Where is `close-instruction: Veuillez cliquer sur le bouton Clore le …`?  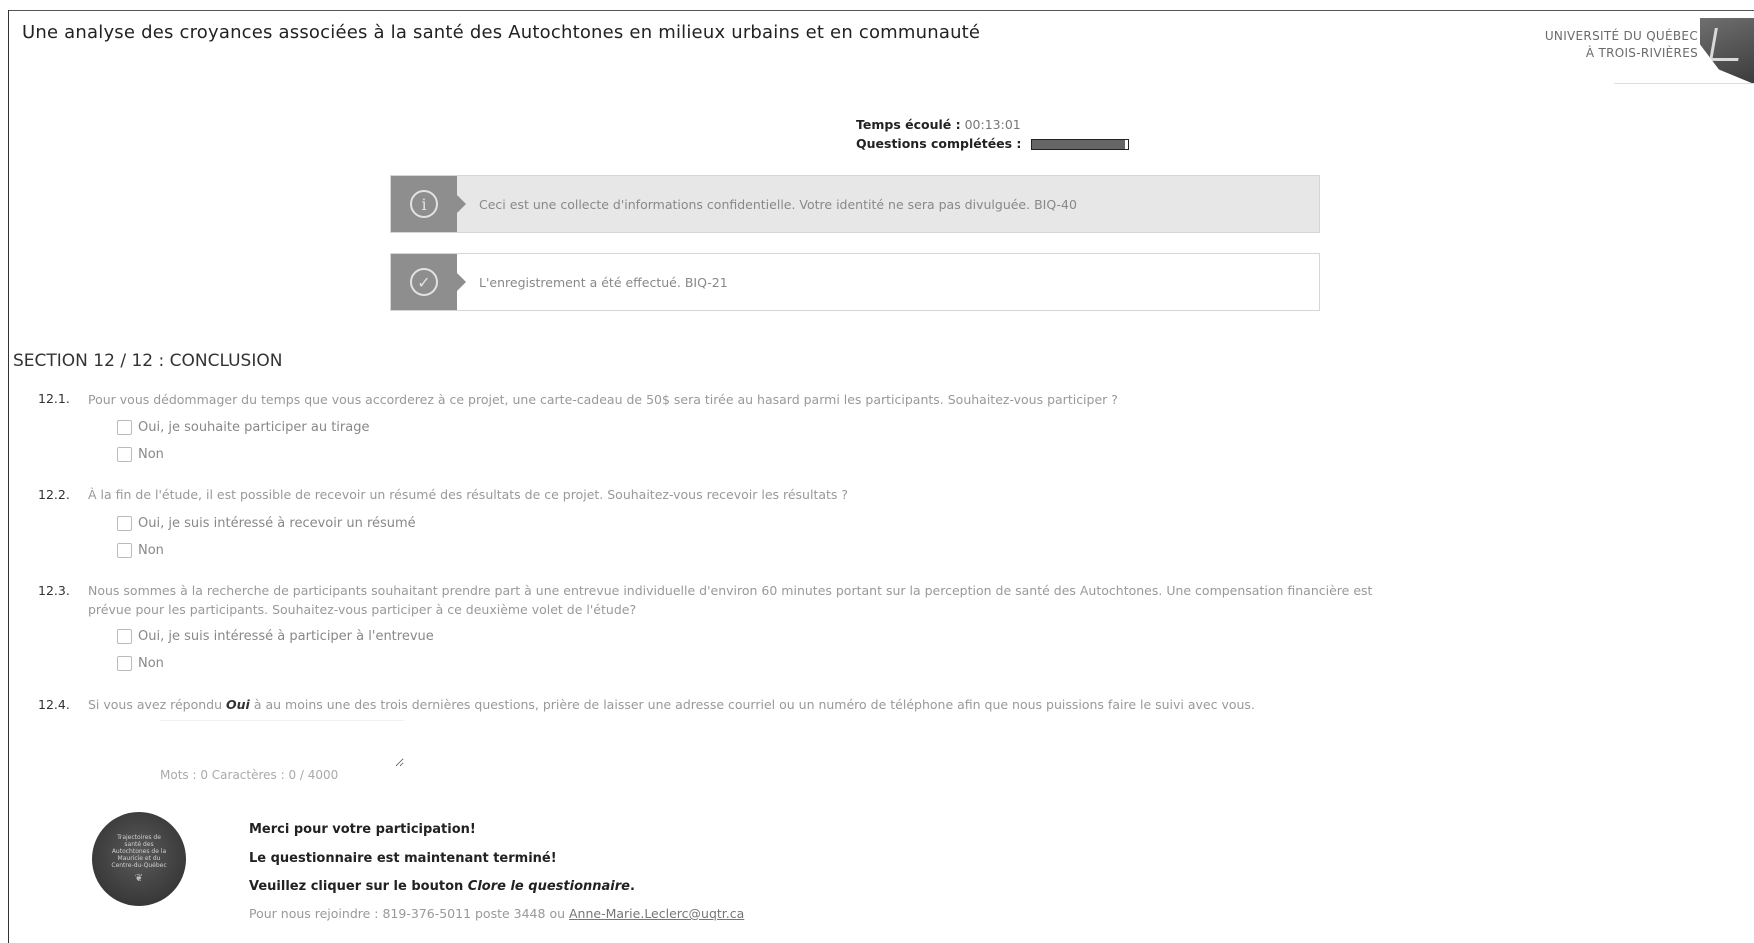
close-instruction: Veuillez cliquer sur le bouton Clore le … is located at coordinates (442, 886).